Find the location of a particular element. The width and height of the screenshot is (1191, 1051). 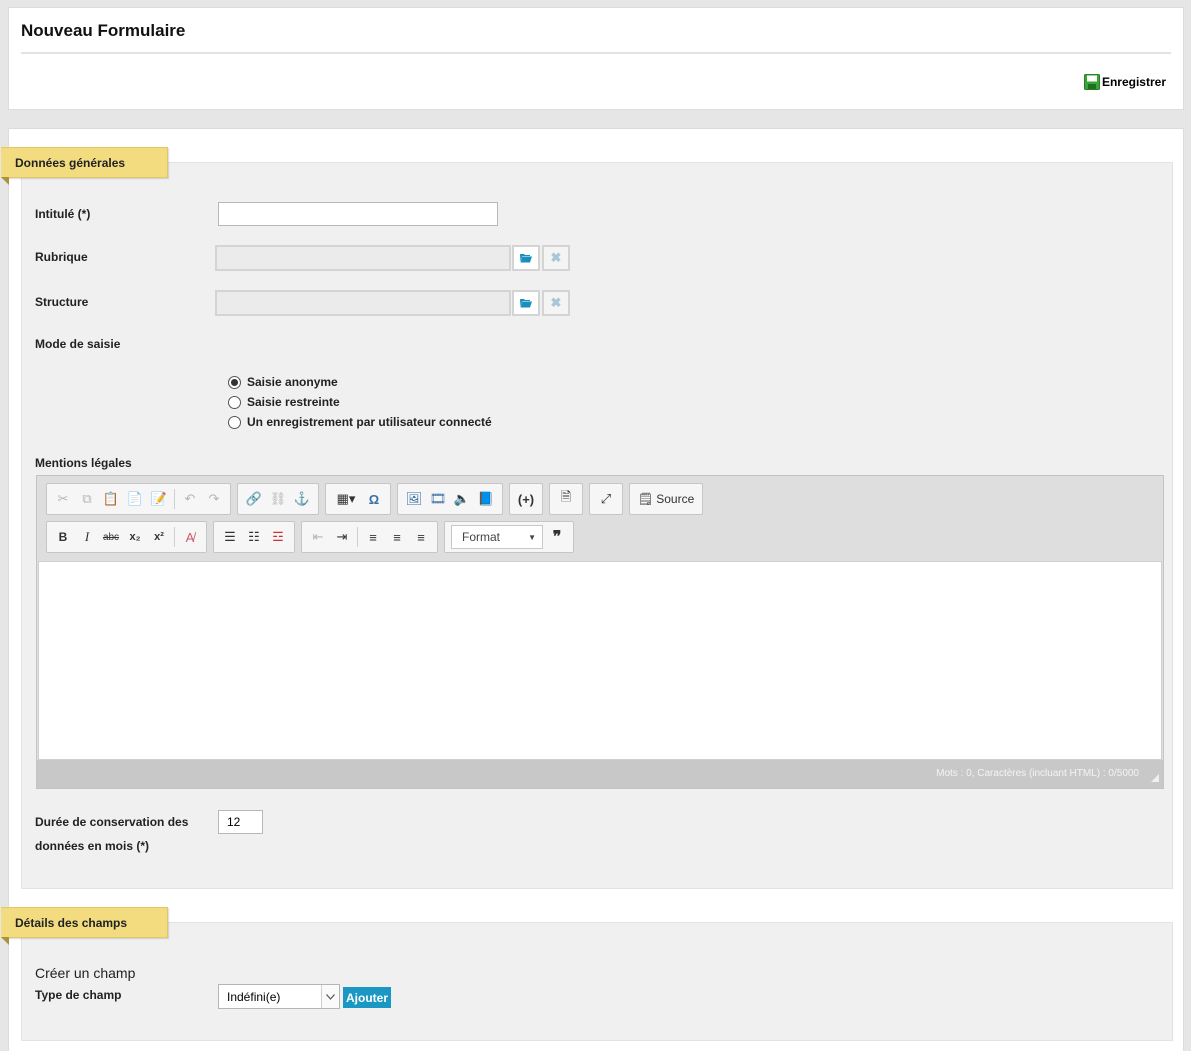

strike-icon: abc is located at coordinates (111, 537).